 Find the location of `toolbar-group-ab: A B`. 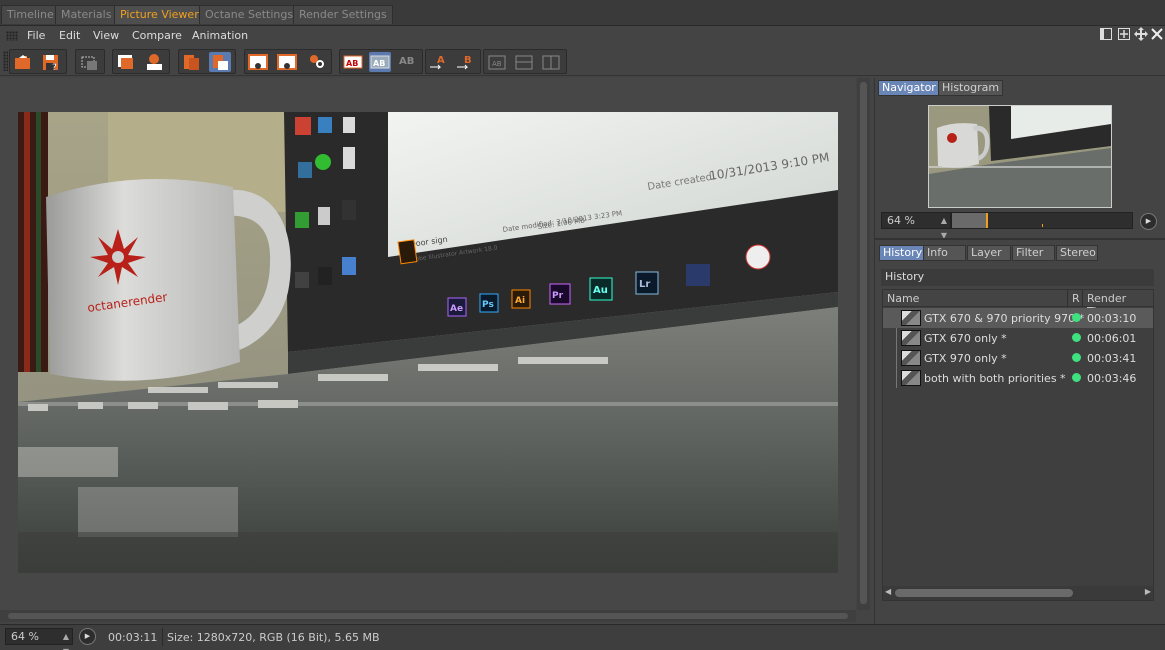

toolbar-group-ab: A B is located at coordinates (453, 61).